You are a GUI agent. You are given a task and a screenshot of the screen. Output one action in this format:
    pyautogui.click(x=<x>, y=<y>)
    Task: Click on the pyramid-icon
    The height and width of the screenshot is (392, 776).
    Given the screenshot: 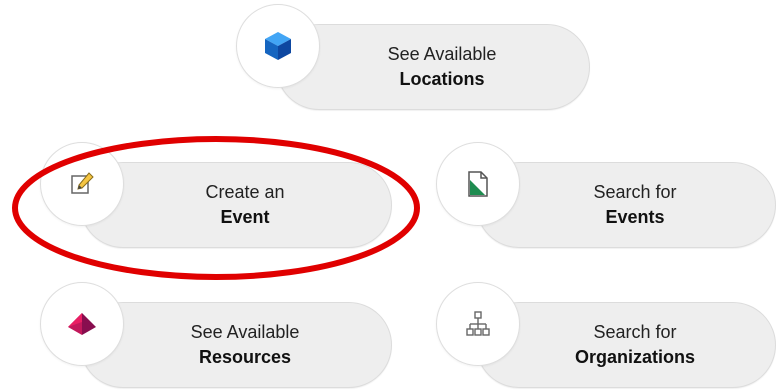 What is the action you would take?
    pyautogui.click(x=82, y=324)
    